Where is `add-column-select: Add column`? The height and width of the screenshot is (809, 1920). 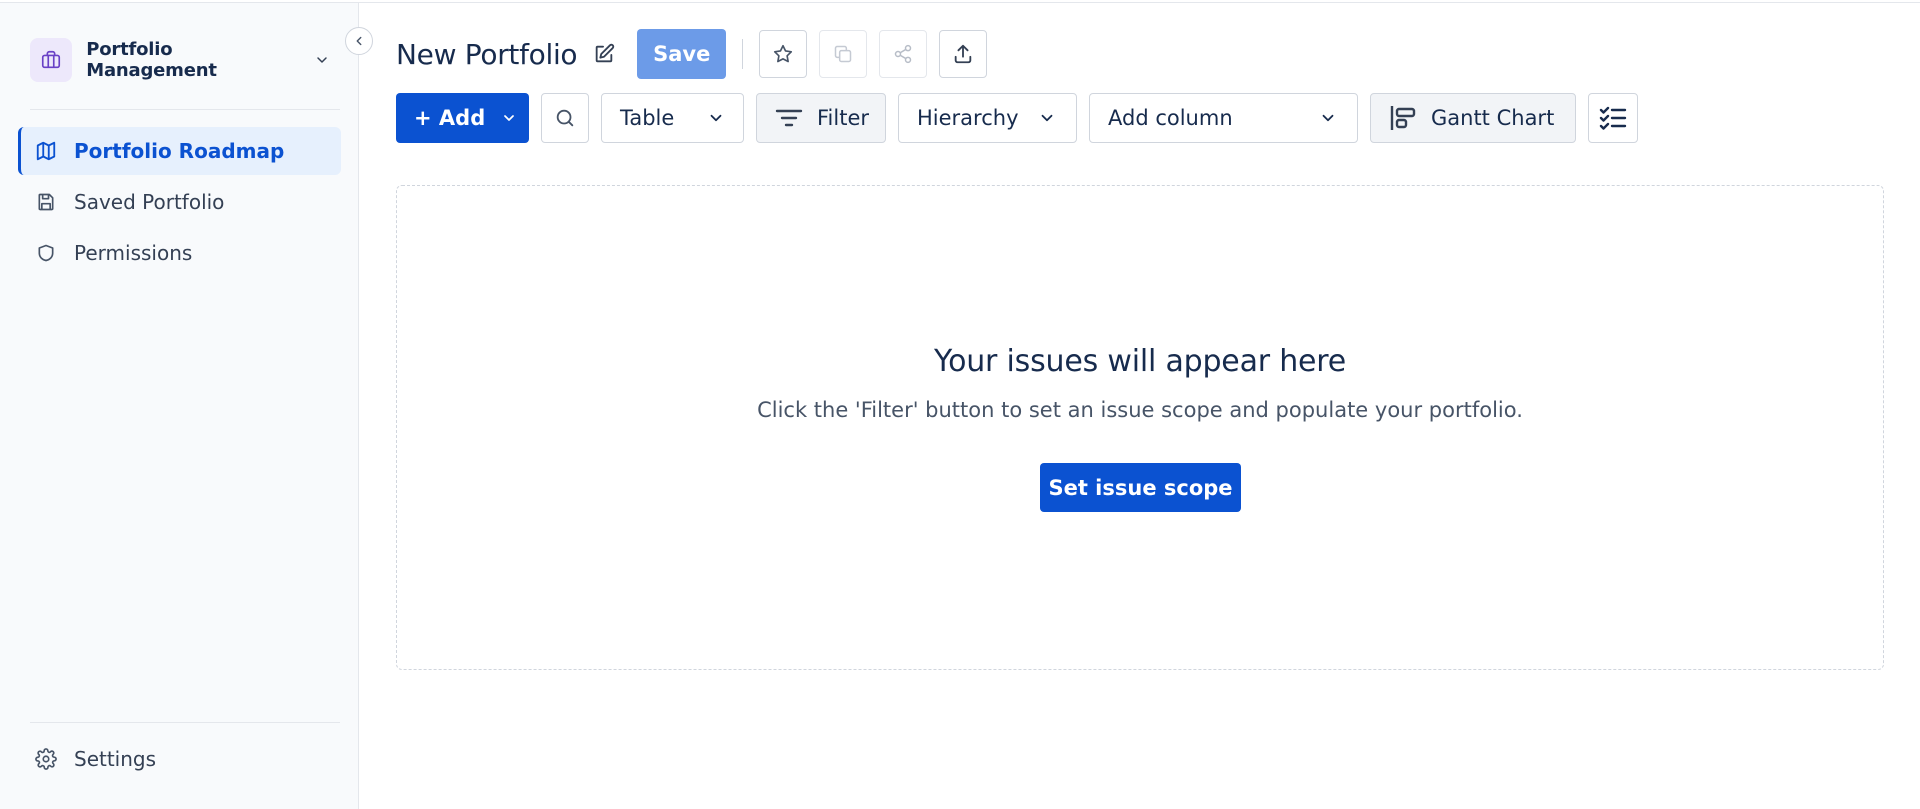
add-column-select: Add column is located at coordinates (1223, 118).